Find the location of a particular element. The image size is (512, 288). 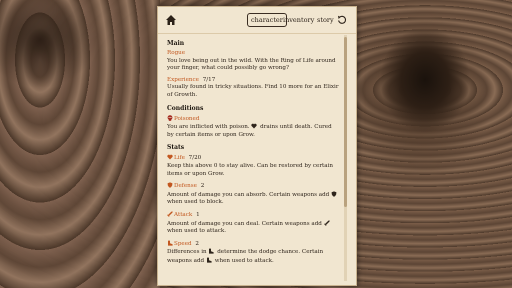

speed-value: 2 is located at coordinates (197, 243).